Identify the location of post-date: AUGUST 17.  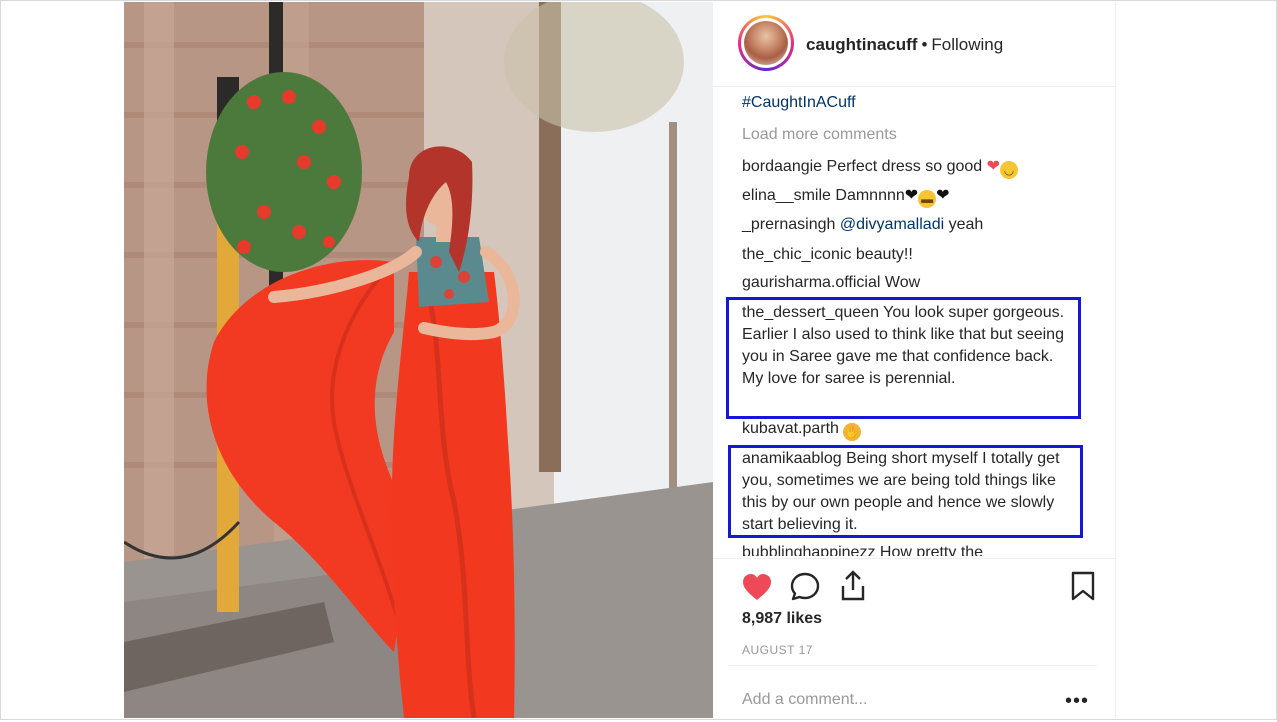
(777, 650).